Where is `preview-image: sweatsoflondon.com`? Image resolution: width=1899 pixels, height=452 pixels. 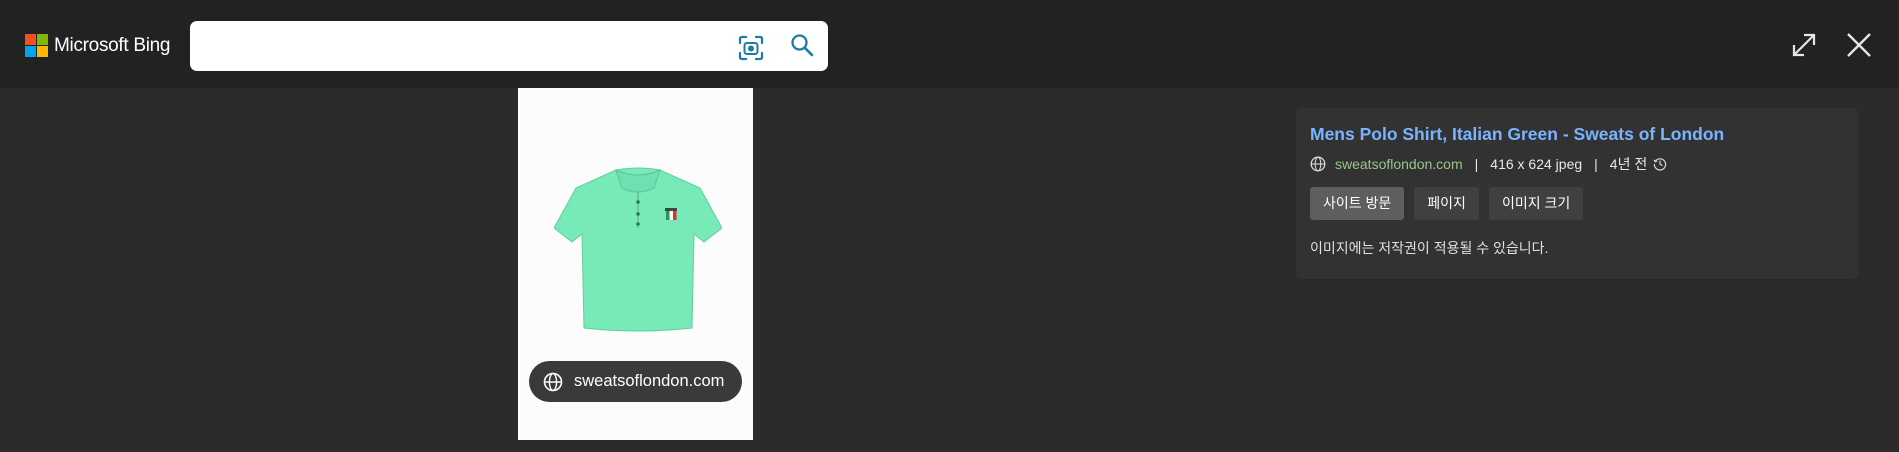 preview-image: sweatsoflondon.com is located at coordinates (635, 264).